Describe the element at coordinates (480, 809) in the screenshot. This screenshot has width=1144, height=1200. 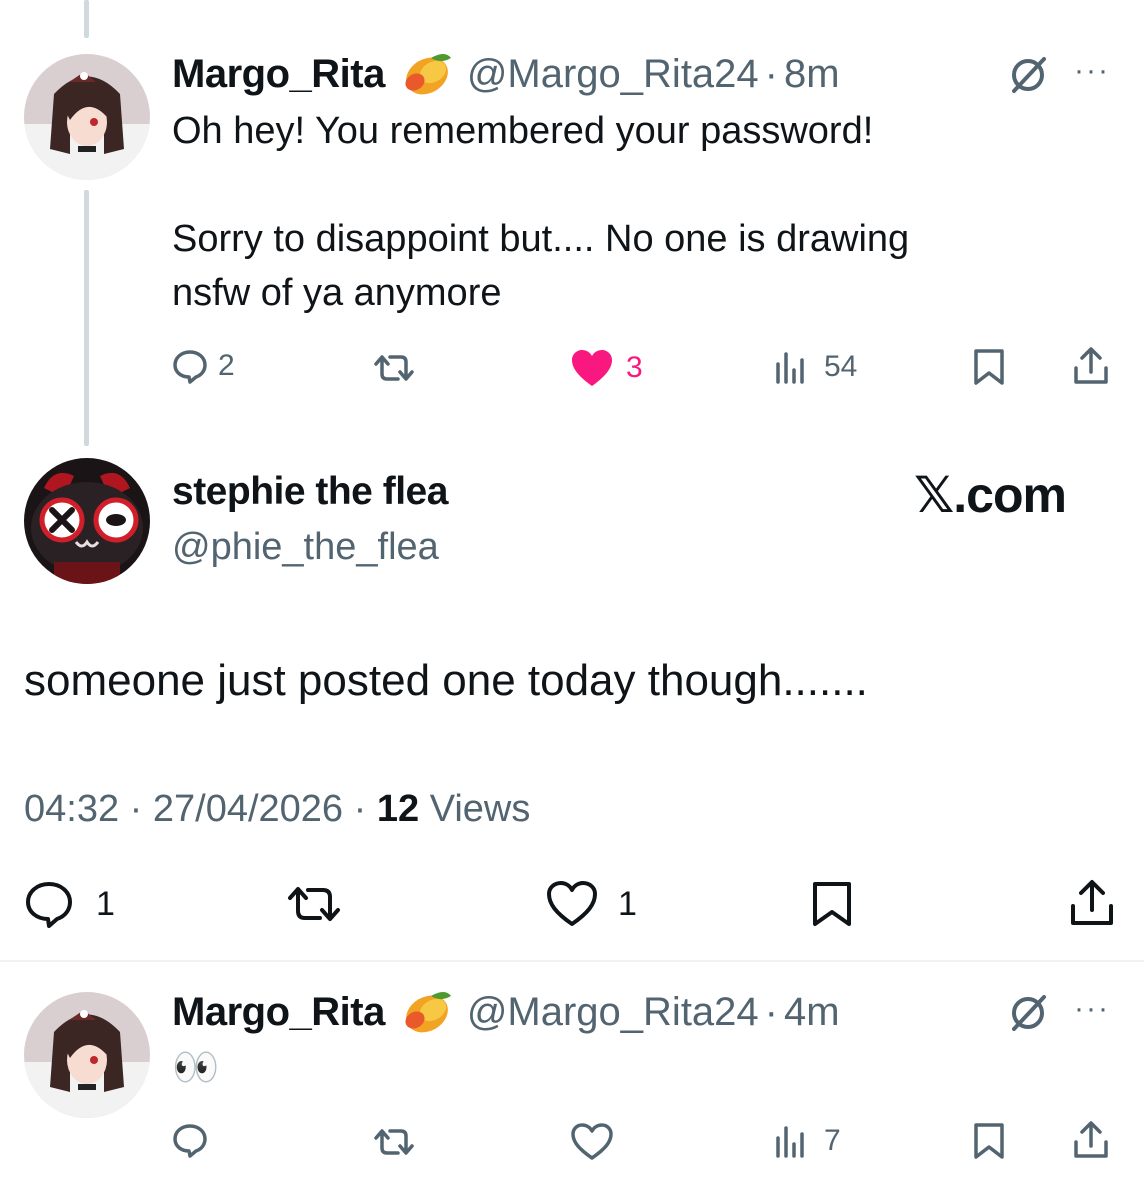
I see `views-label: Views` at that location.